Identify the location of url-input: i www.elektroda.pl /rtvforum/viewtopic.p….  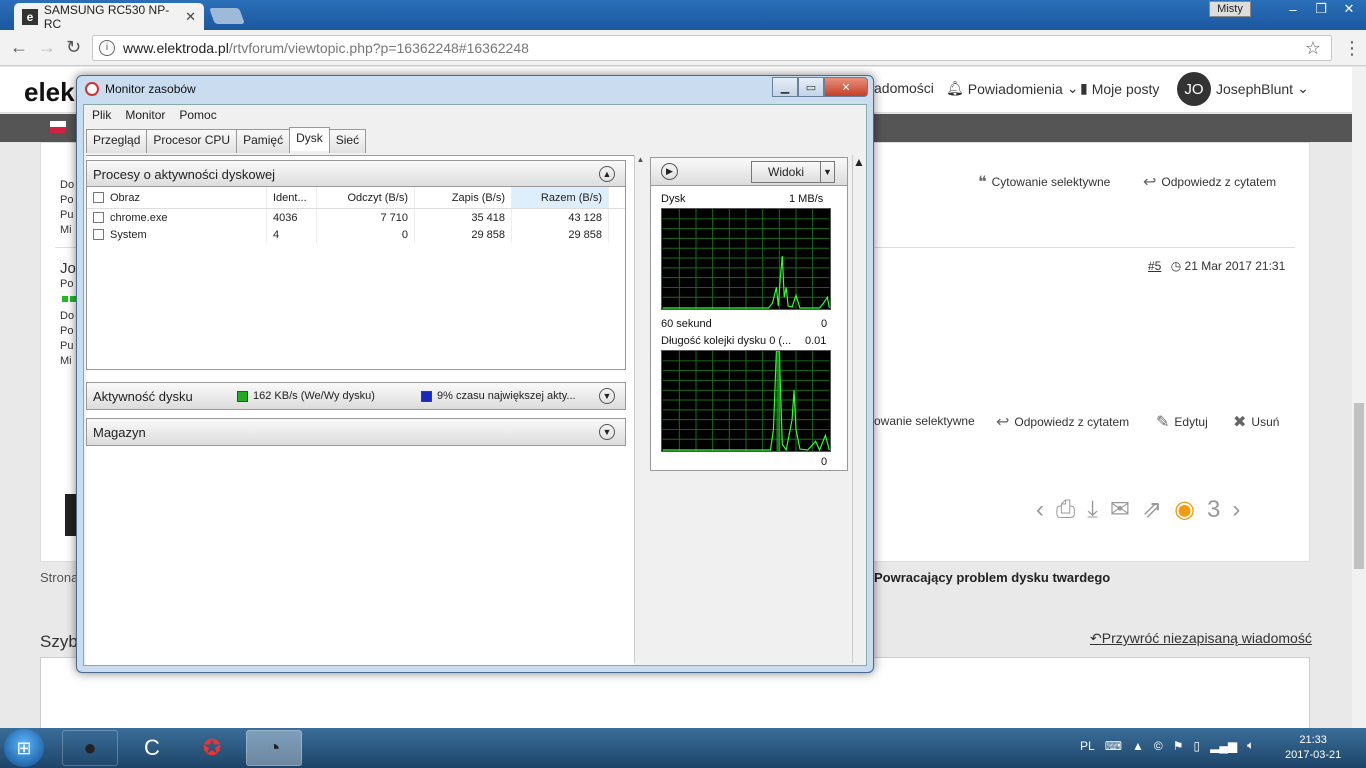
(712, 48).